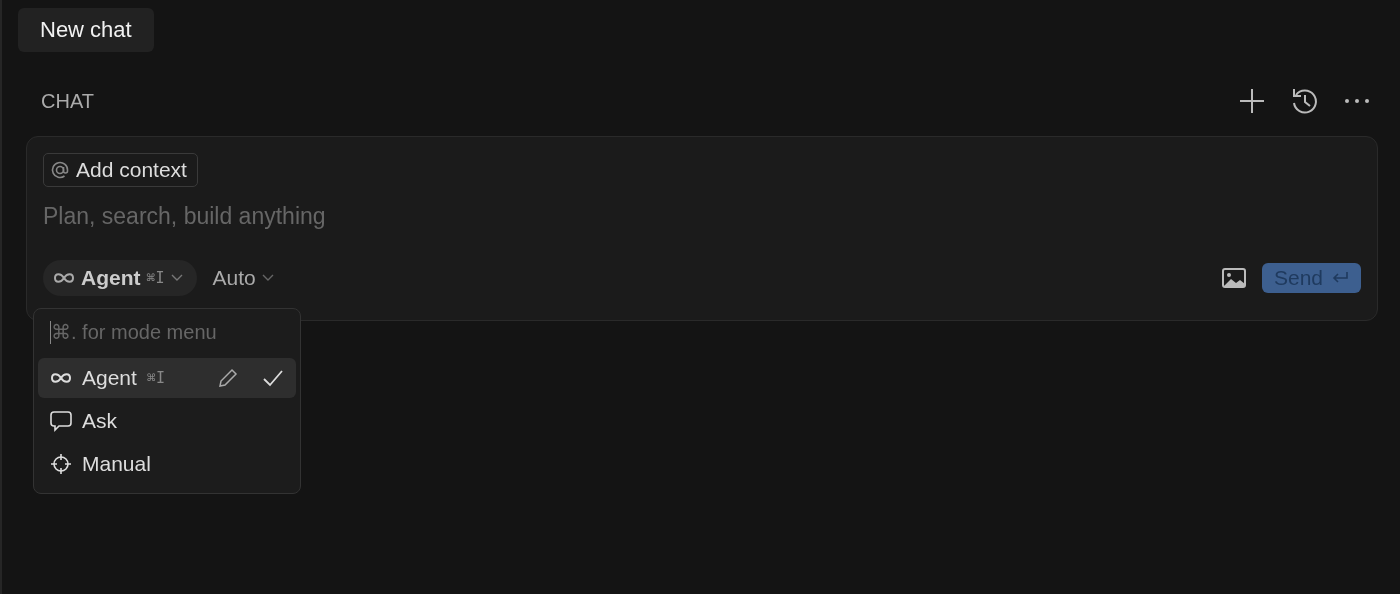 Image resolution: width=1400 pixels, height=594 pixels. Describe the element at coordinates (243, 278) in the screenshot. I see `model-dropdown: Auto` at that location.